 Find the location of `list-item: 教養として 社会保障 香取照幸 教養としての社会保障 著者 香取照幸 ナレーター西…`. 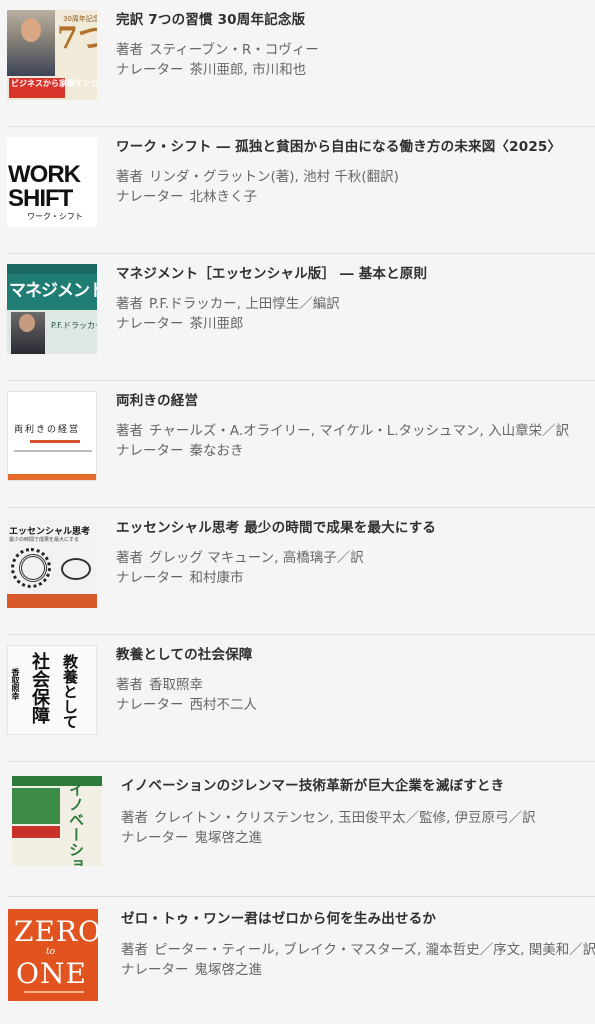

list-item: 教養として 社会保障 香取照幸 教養としての社会保障 著者 香取照幸 ナレーター西… is located at coordinates (297, 698).